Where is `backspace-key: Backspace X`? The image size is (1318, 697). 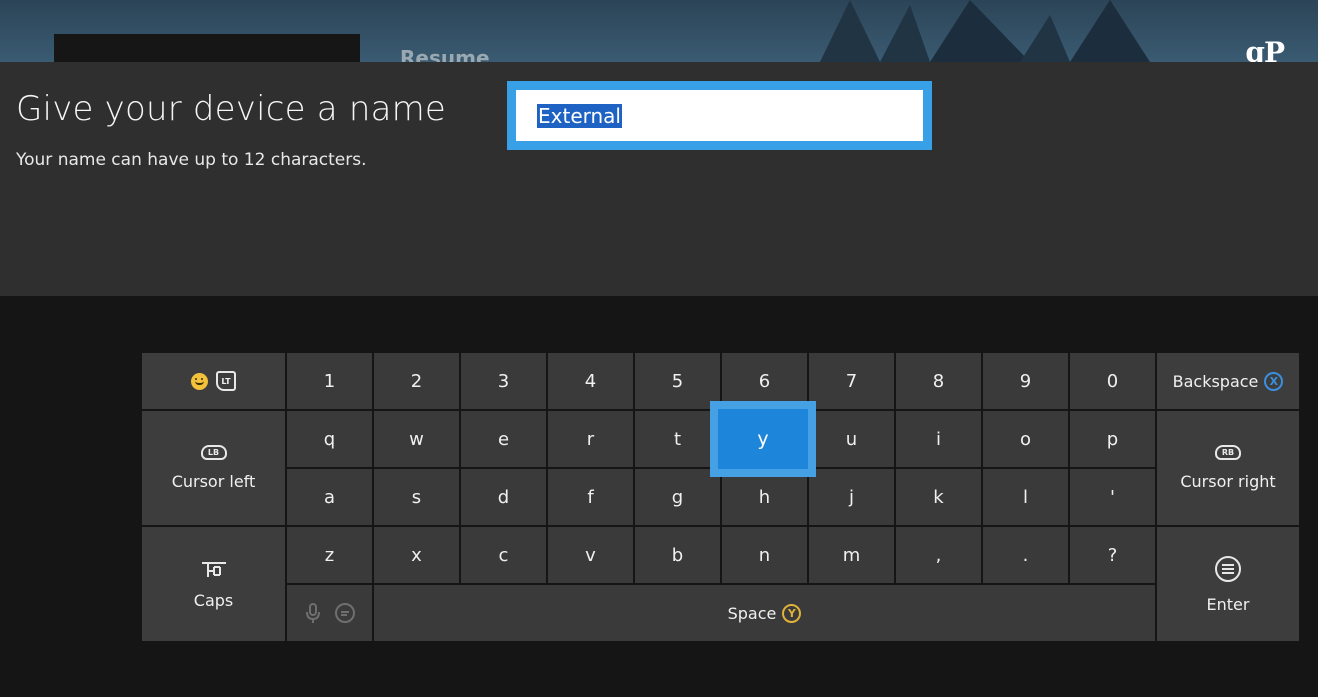 backspace-key: Backspace X is located at coordinates (1228, 381).